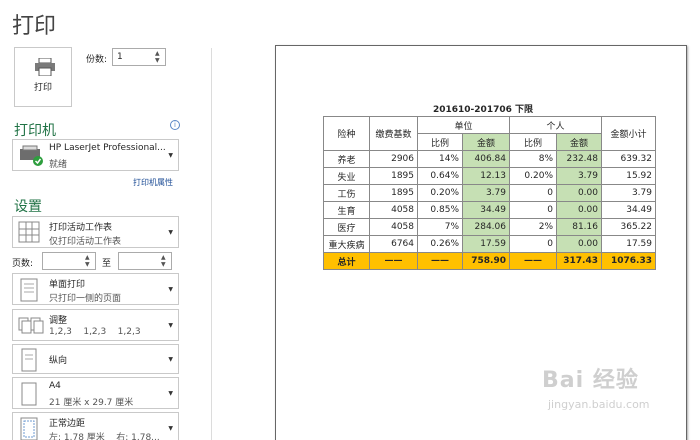  Describe the element at coordinates (440, 159) in the screenshot. I see `cell-unit-ratio: 14%` at that location.